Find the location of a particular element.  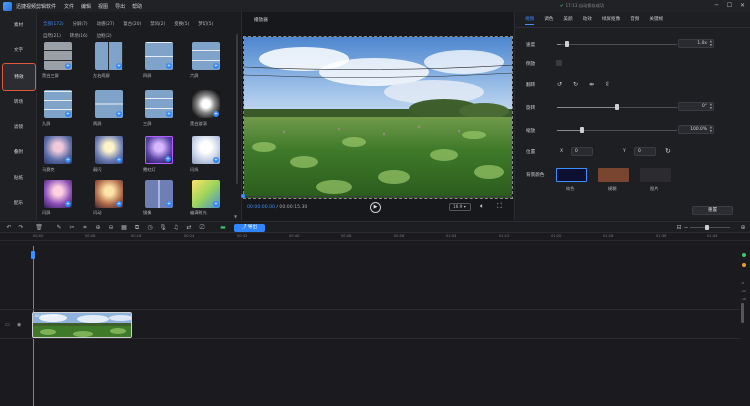

flip-horizontal-icon: ⇹ is located at coordinates (591, 84).